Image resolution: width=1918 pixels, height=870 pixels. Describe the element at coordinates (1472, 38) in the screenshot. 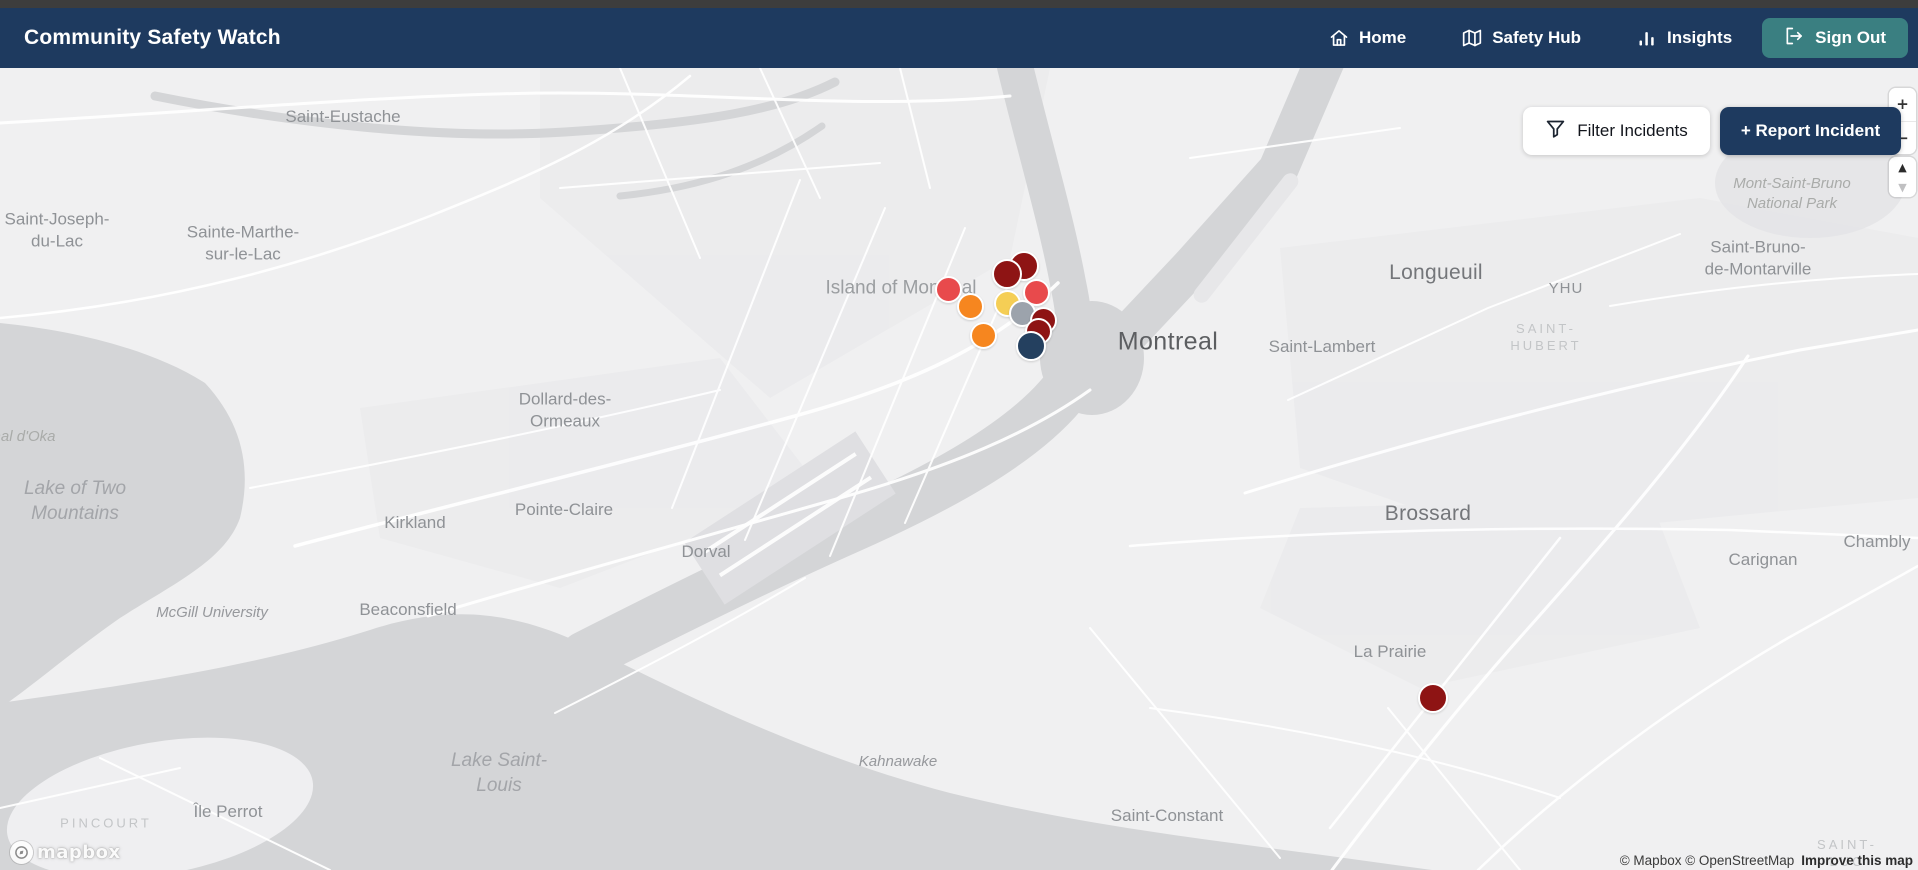

I see `map-icon` at that location.